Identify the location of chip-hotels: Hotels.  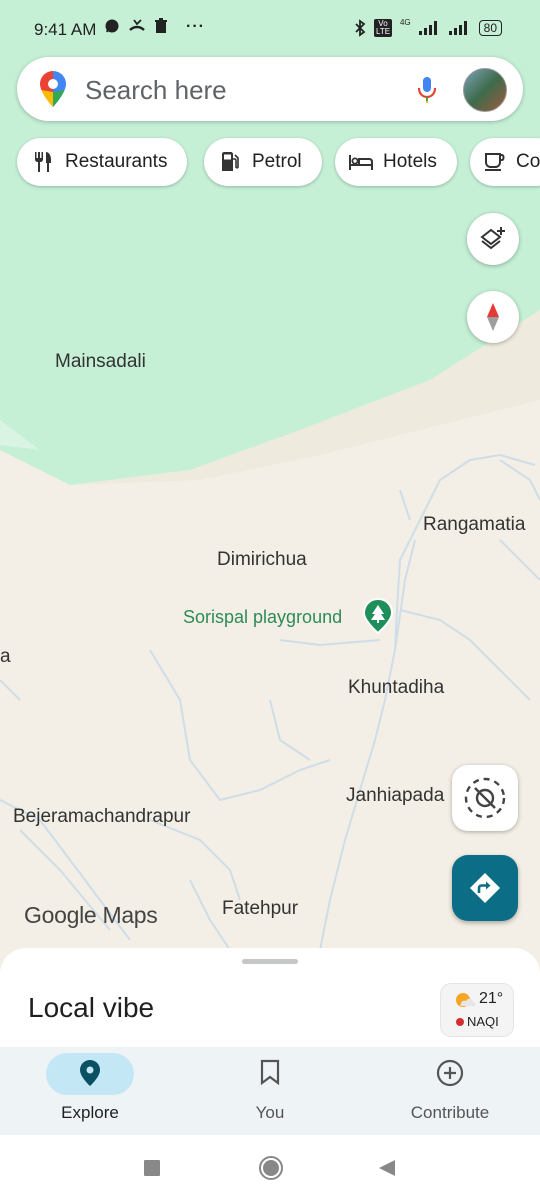
(396, 162).